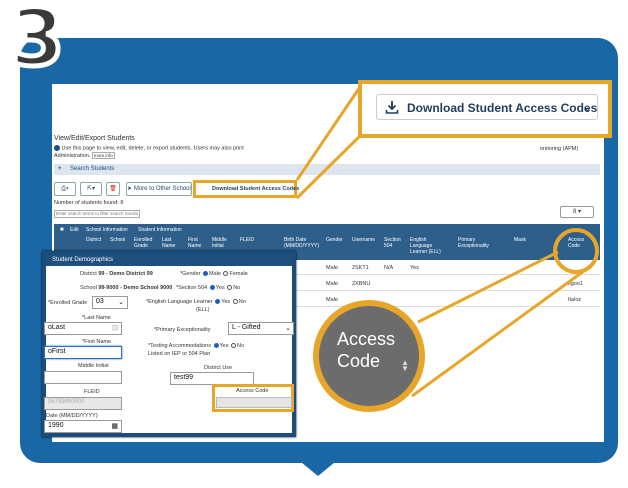 The height and width of the screenshot is (488, 628). I want to click on access-code-zoom: Access Code ▲ ▼, so click(369, 356).